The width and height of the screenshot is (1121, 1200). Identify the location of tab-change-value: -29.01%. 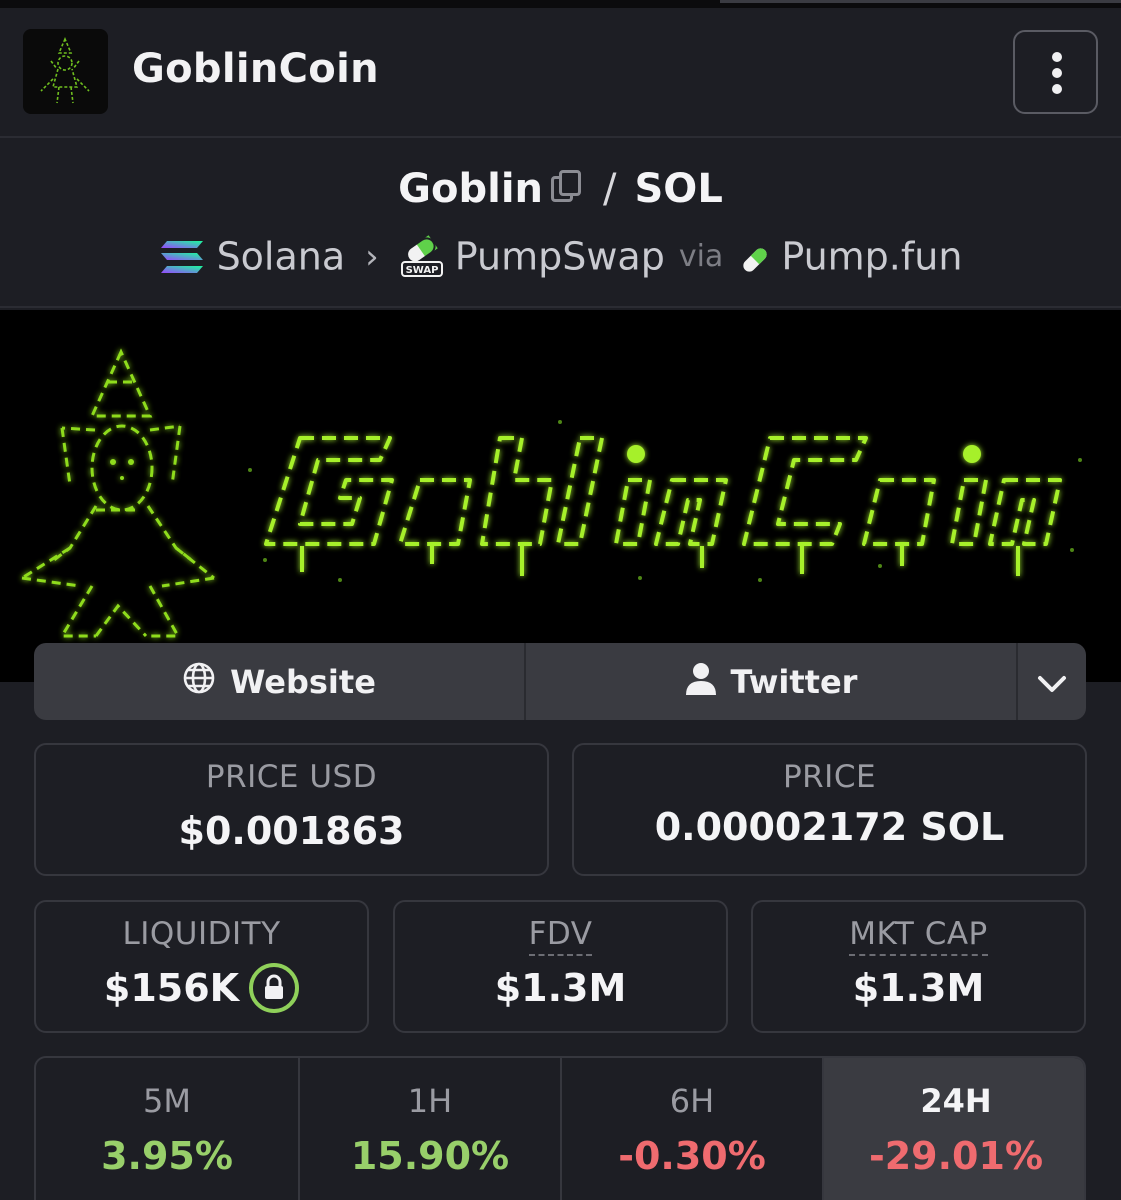
(956, 1156).